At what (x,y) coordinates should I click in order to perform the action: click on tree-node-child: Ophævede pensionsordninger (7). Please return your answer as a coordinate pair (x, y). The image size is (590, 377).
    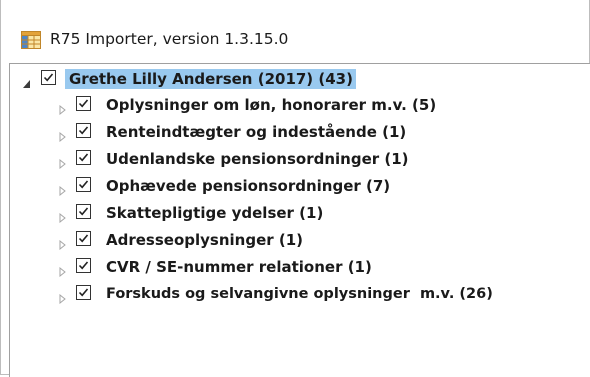
    Looking at the image, I should click on (318, 186).